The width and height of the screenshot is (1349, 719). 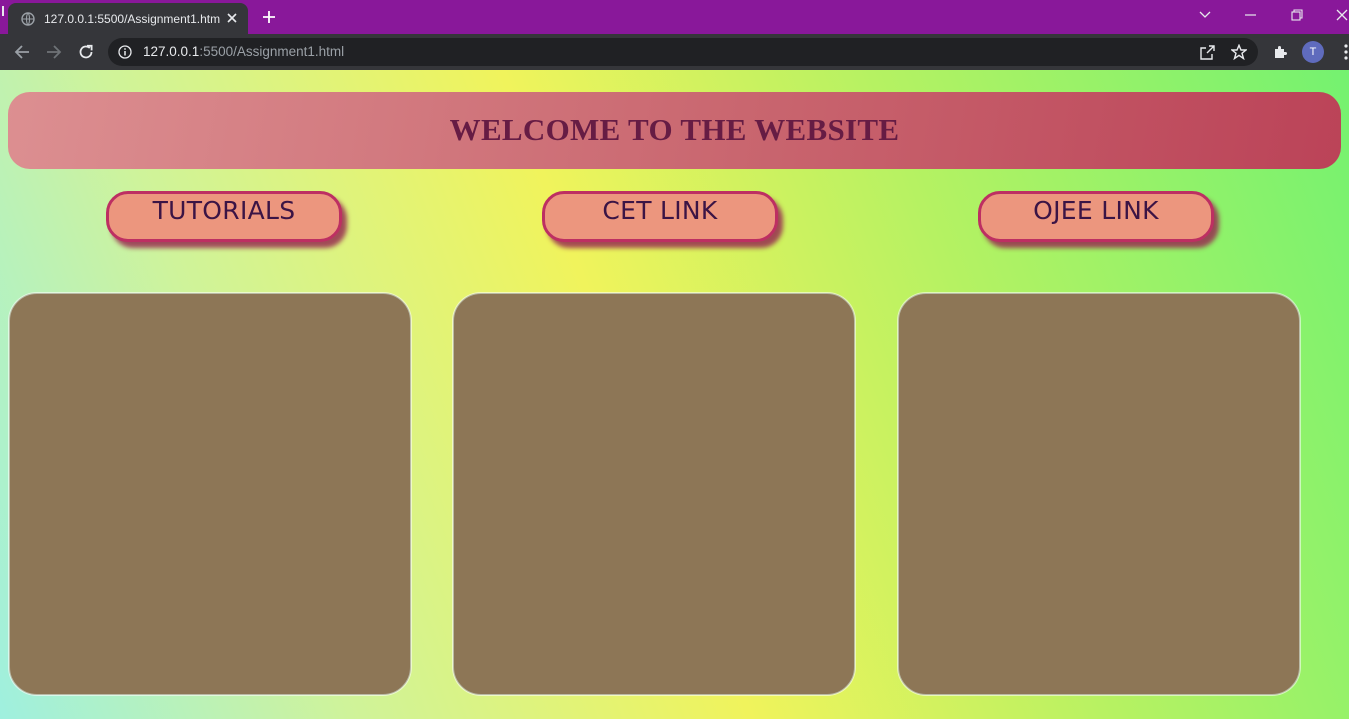 I want to click on globe-icon, so click(x=28, y=18).